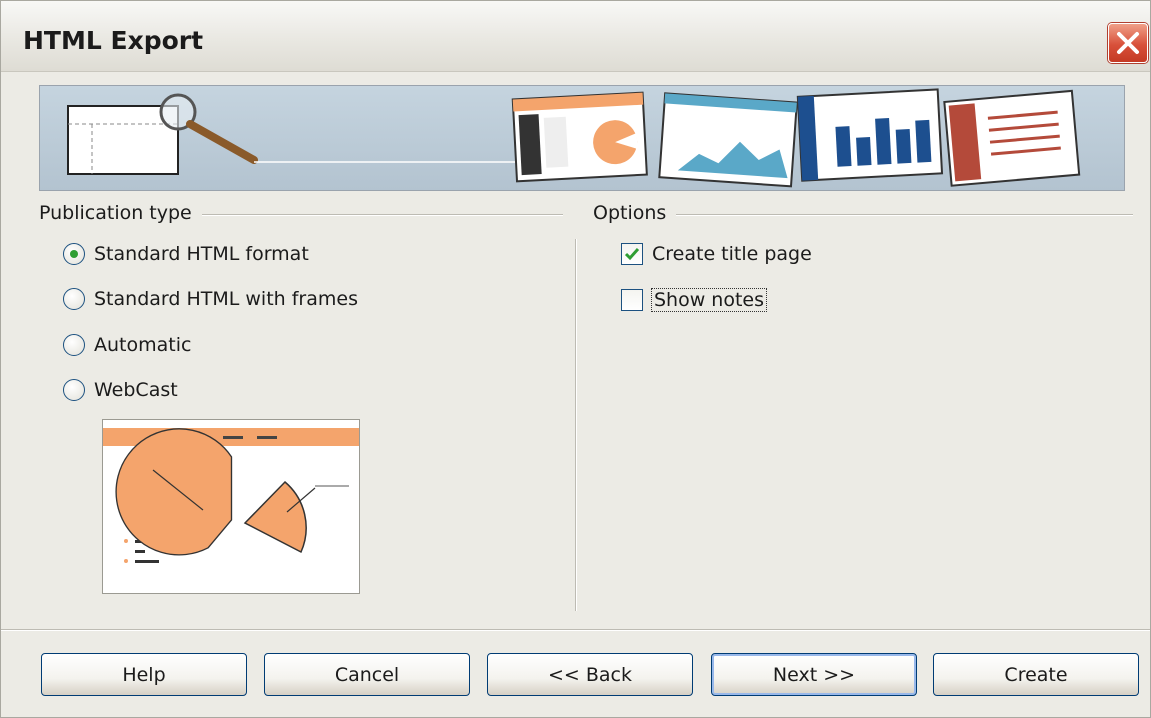 The height and width of the screenshot is (718, 1151). What do you see at coordinates (635, 213) in the screenshot?
I see `options-label: Options` at bounding box center [635, 213].